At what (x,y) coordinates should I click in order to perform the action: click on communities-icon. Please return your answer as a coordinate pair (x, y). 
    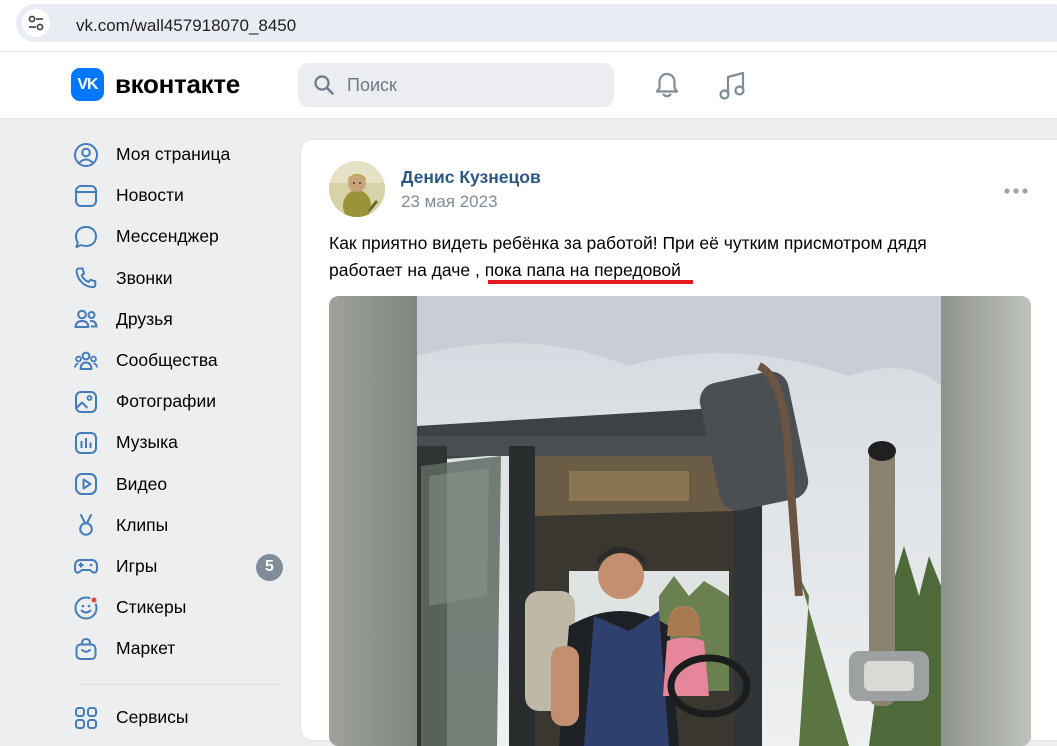
    Looking at the image, I should click on (86, 361).